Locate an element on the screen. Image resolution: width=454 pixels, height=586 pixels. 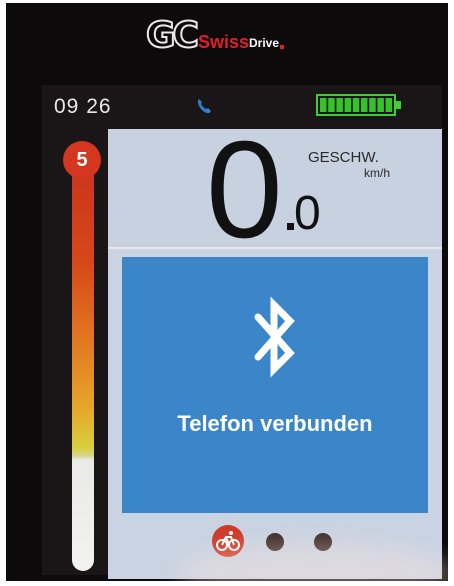
assist-level-bar is located at coordinates (83, 365).